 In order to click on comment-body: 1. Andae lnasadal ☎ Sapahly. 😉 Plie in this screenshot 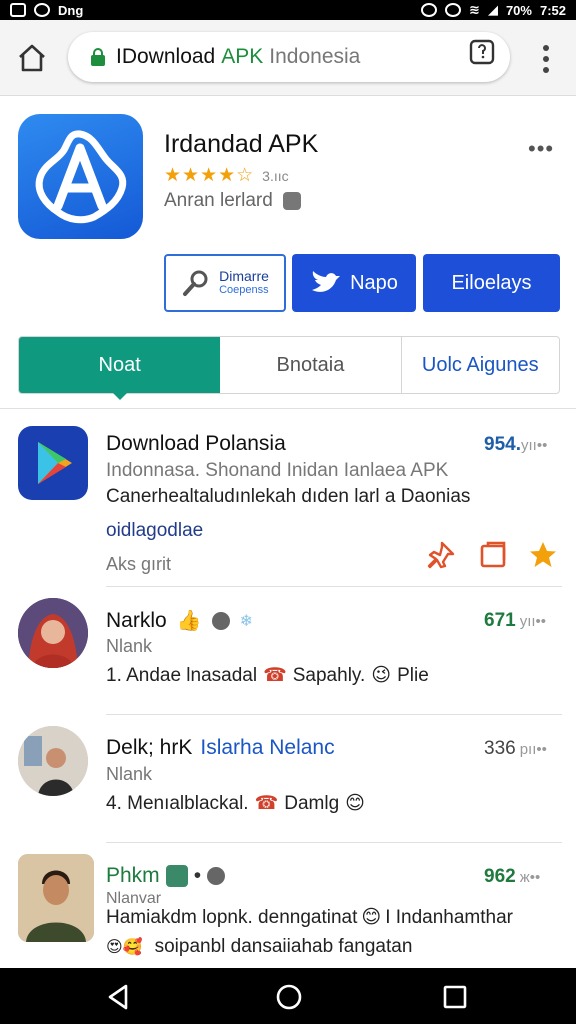, I will do `click(267, 675)`.